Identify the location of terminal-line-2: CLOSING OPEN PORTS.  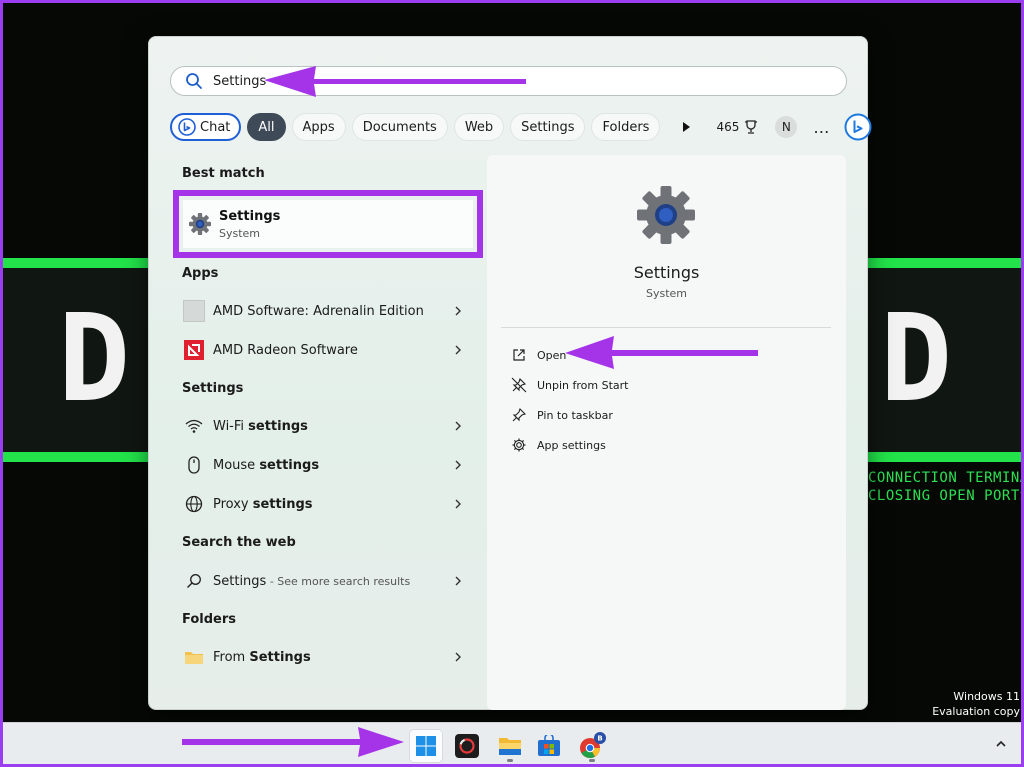
(946, 496).